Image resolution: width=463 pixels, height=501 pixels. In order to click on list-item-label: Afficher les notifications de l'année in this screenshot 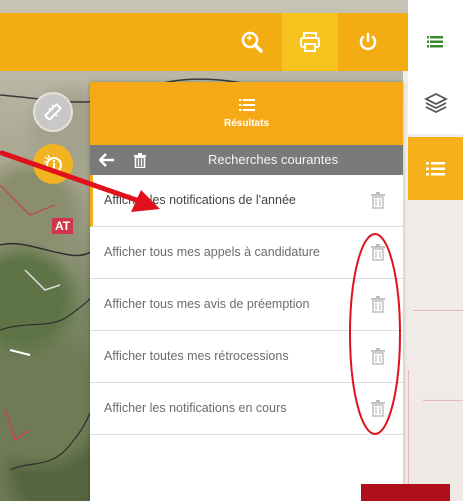, I will do `click(200, 200)`.